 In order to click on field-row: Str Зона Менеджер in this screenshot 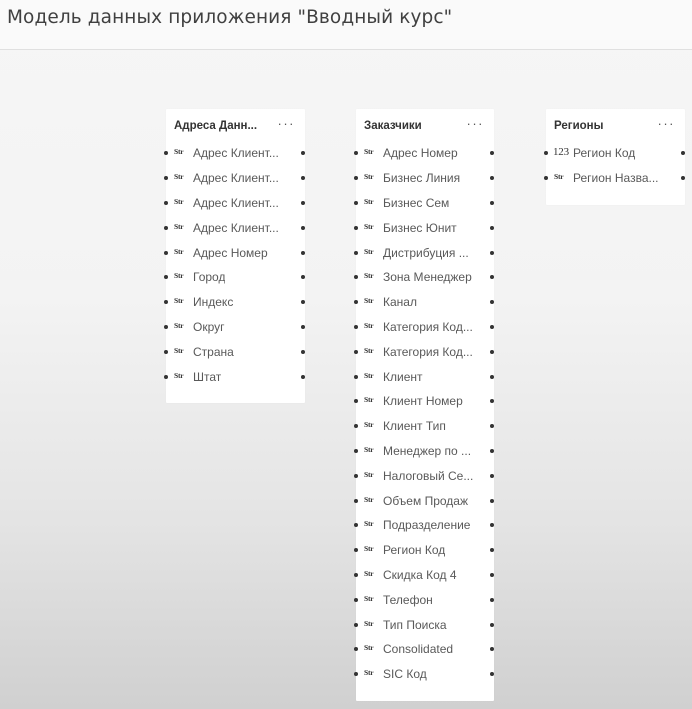, I will do `click(424, 279)`.